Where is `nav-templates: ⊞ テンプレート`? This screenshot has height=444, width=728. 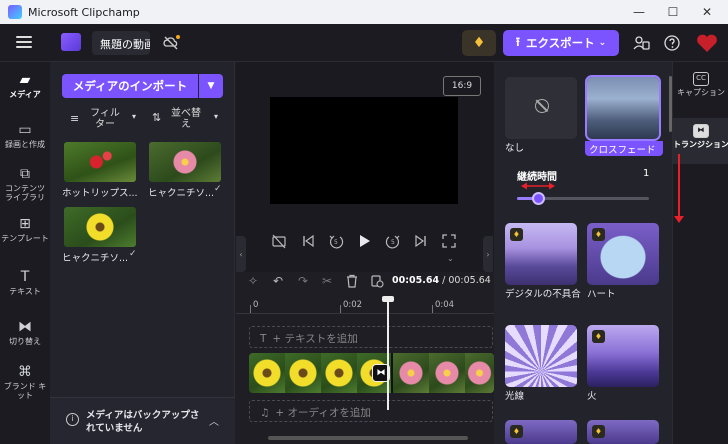
nav-templates: ⊞ テンプレート is located at coordinates (25, 229).